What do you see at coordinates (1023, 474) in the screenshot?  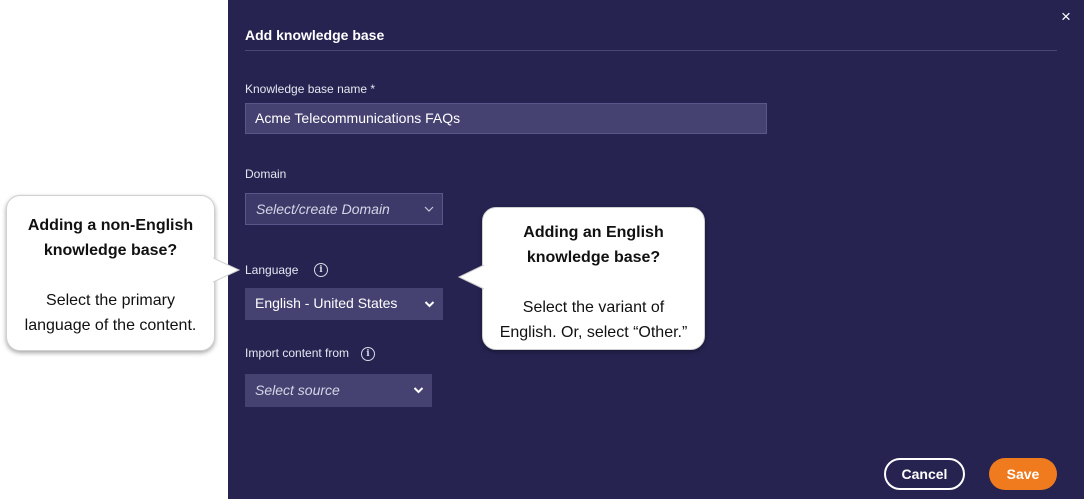 I see `save-button: Save` at bounding box center [1023, 474].